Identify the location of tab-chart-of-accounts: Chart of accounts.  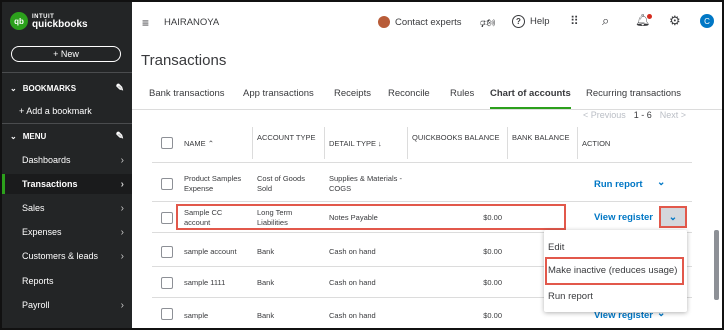
(530, 98).